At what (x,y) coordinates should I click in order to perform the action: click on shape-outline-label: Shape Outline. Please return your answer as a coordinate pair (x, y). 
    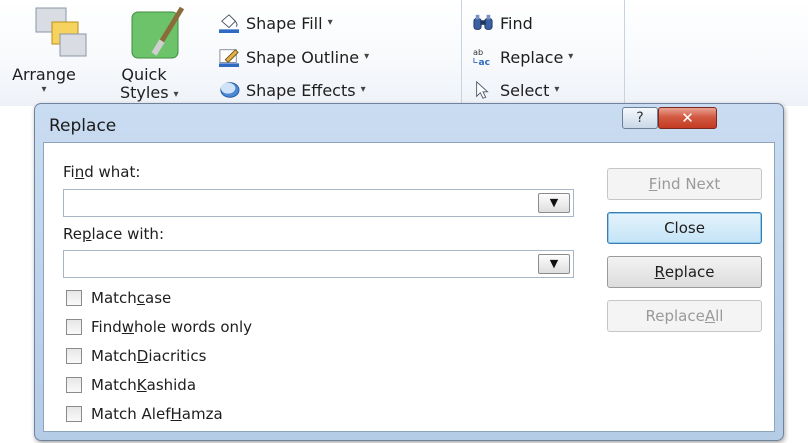
    Looking at the image, I should click on (303, 57).